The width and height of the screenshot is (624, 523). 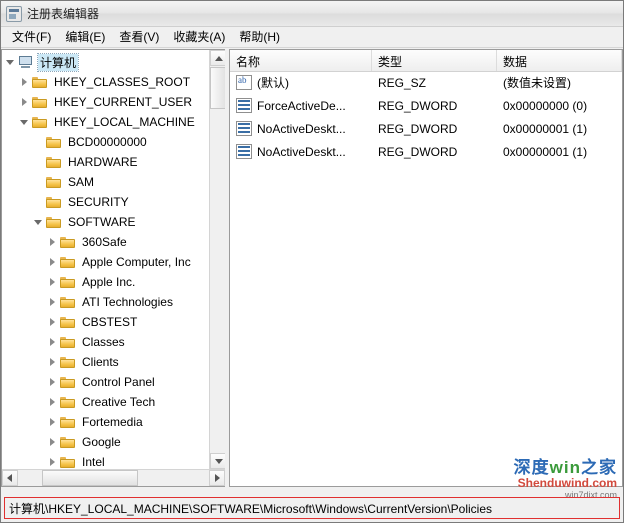 I want to click on column-header-type: 类型, so click(x=434, y=60).